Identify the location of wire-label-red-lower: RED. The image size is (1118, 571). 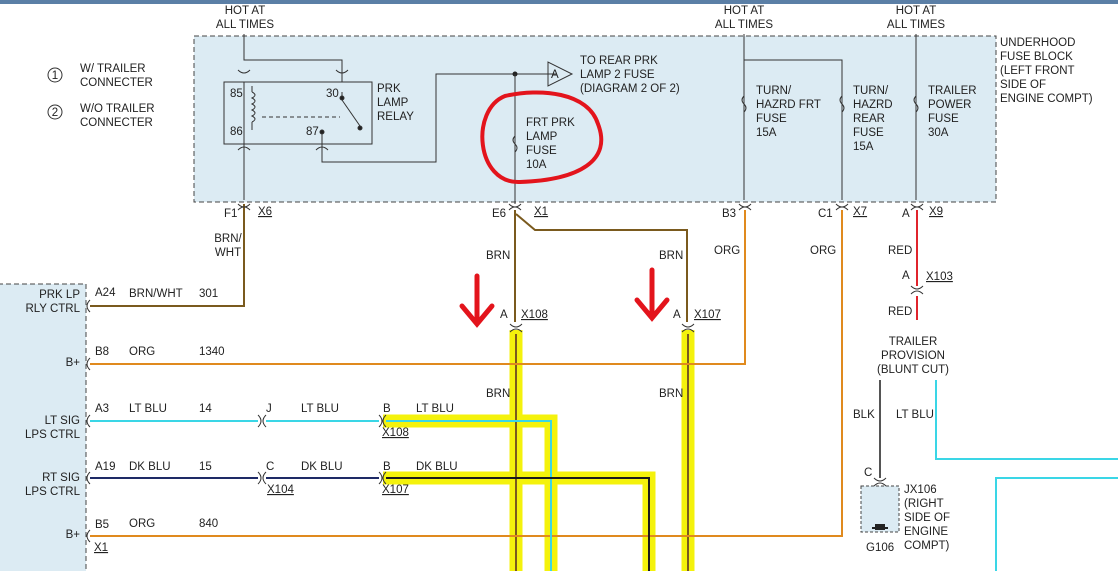
(900, 312).